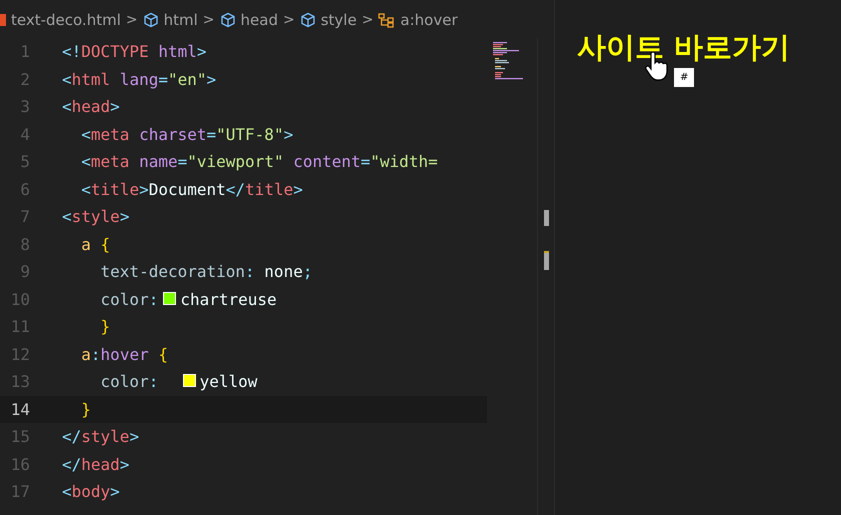 The height and width of the screenshot is (515, 841). What do you see at coordinates (249, 20) in the screenshot?
I see `breadcrumb-item: head` at bounding box center [249, 20].